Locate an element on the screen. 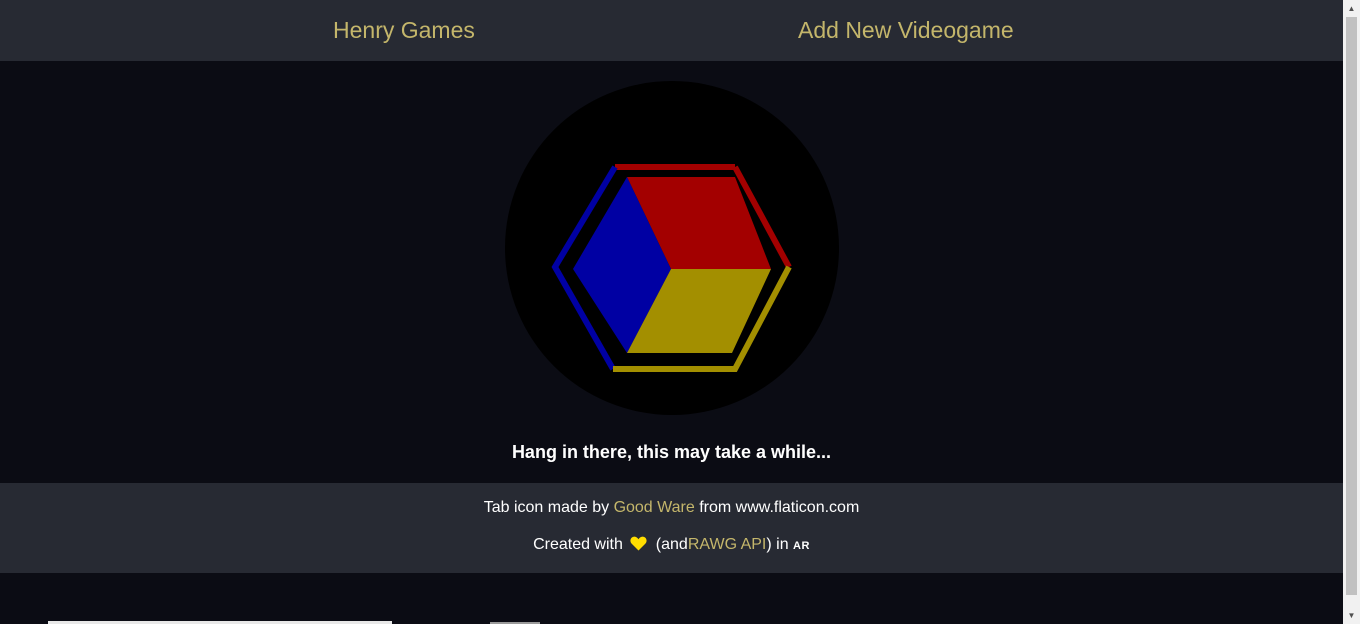  heart-icon is located at coordinates (638, 546).